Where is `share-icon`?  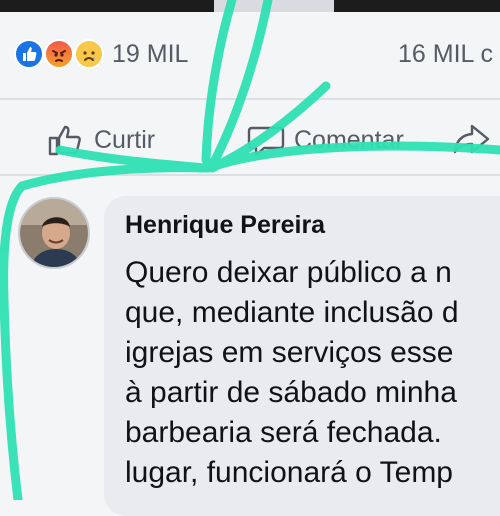
share-icon is located at coordinates (471, 139).